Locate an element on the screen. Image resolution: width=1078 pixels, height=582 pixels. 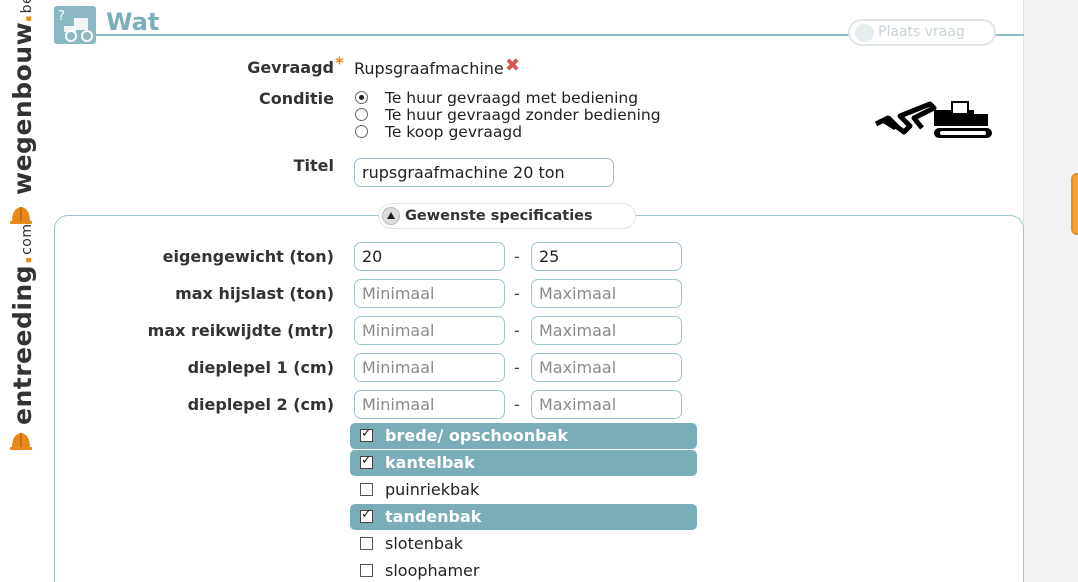
brand-logo-entreeding: entreeding.com is located at coordinates (22, 324).